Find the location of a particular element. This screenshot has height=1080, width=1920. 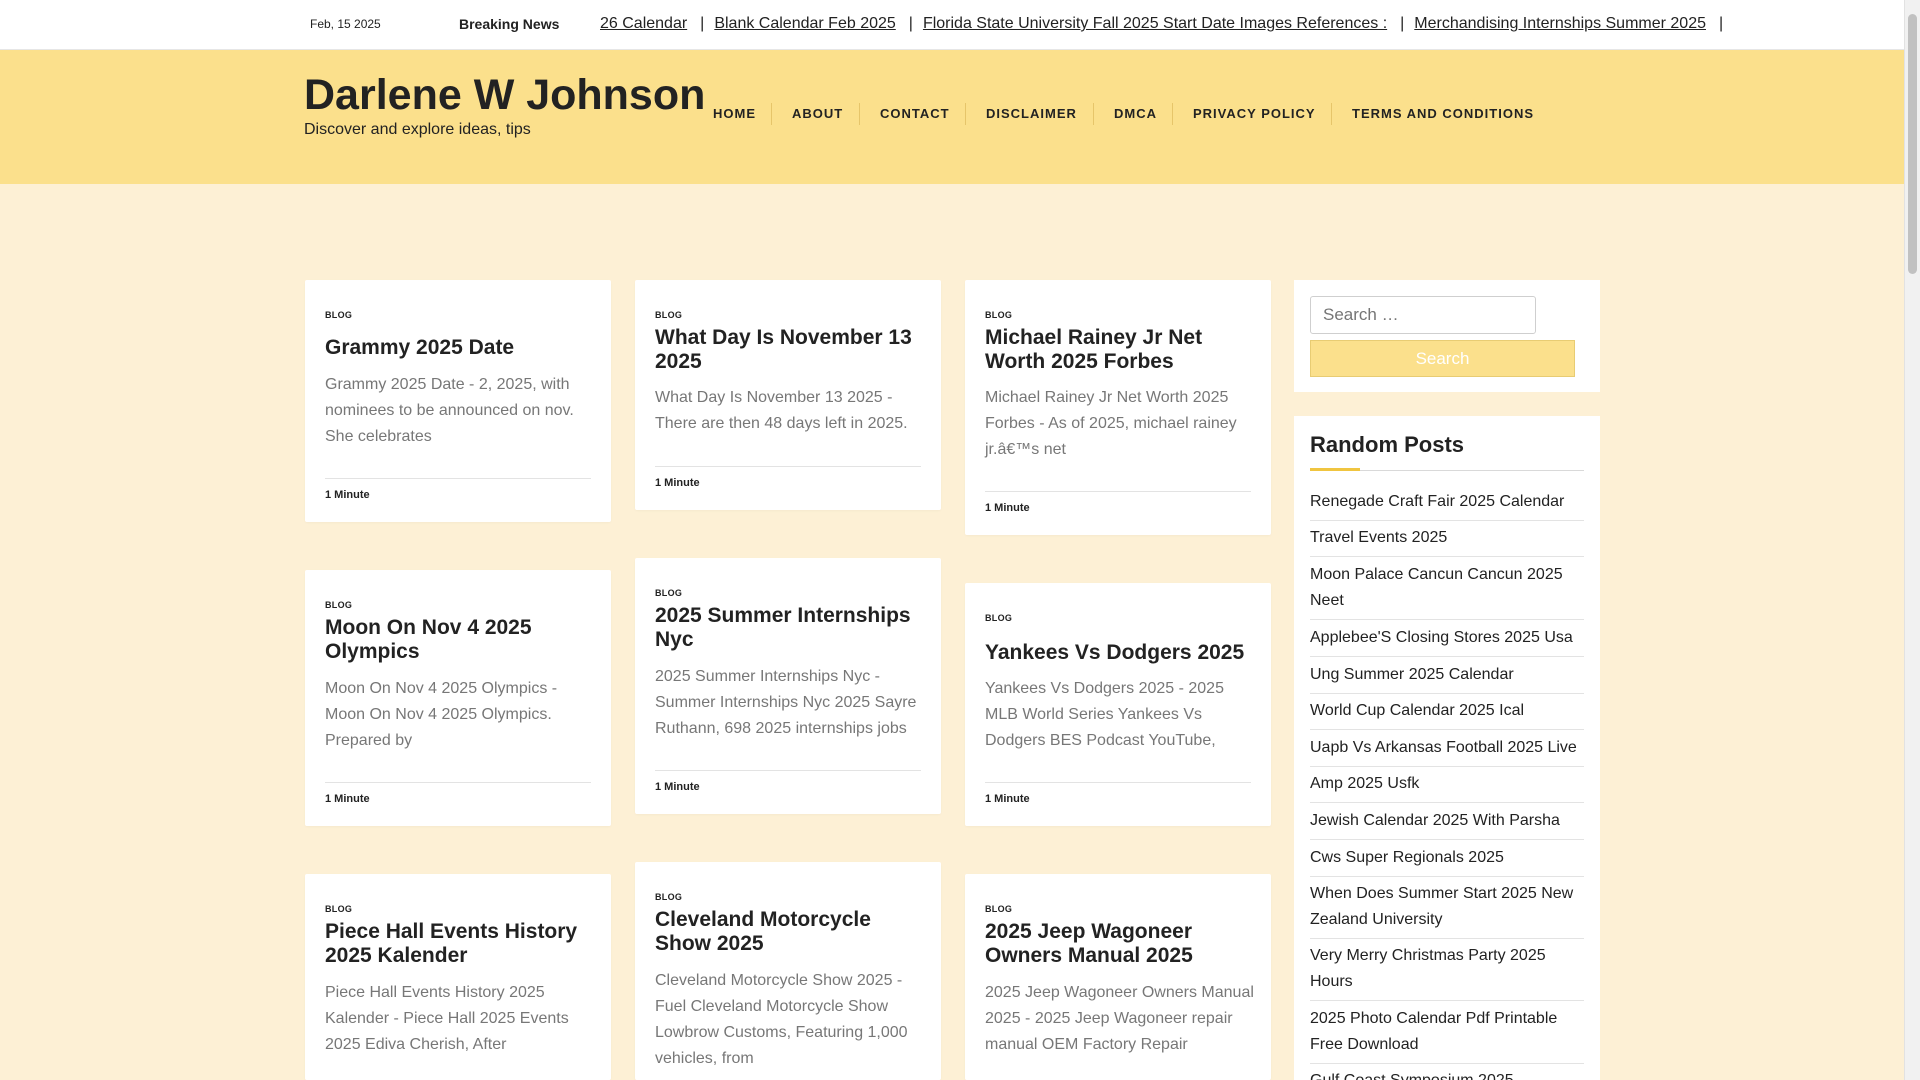

random-post-link: Uapb Vs Arkansas Football 2025 Live is located at coordinates (1447, 748).